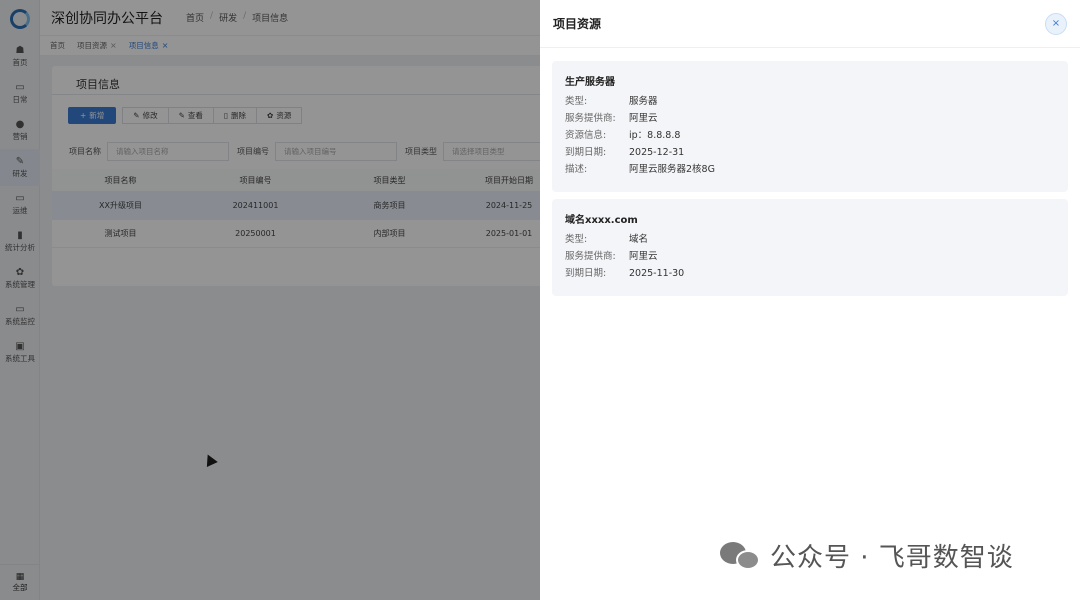  Describe the element at coordinates (625, 152) in the screenshot. I see `resource-field: 到期日期: 2025-12-31` at that location.